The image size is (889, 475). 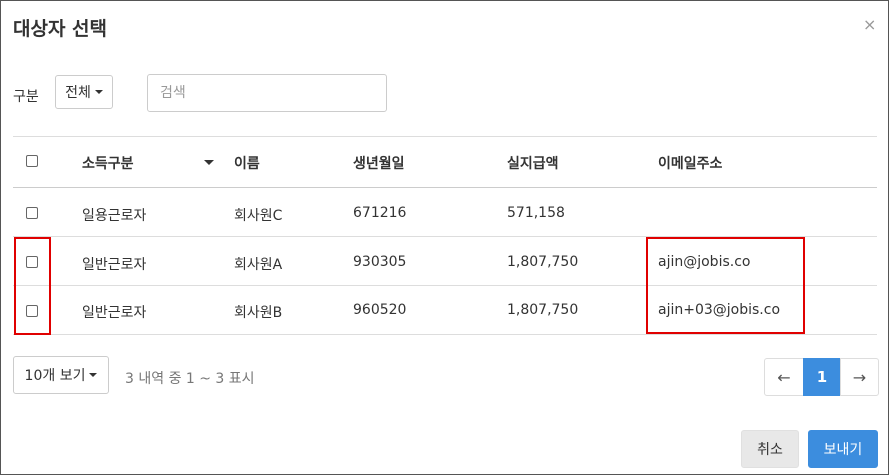 What do you see at coordinates (55, 376) in the screenshot?
I see `page-size-value: 10개 보기` at bounding box center [55, 376].